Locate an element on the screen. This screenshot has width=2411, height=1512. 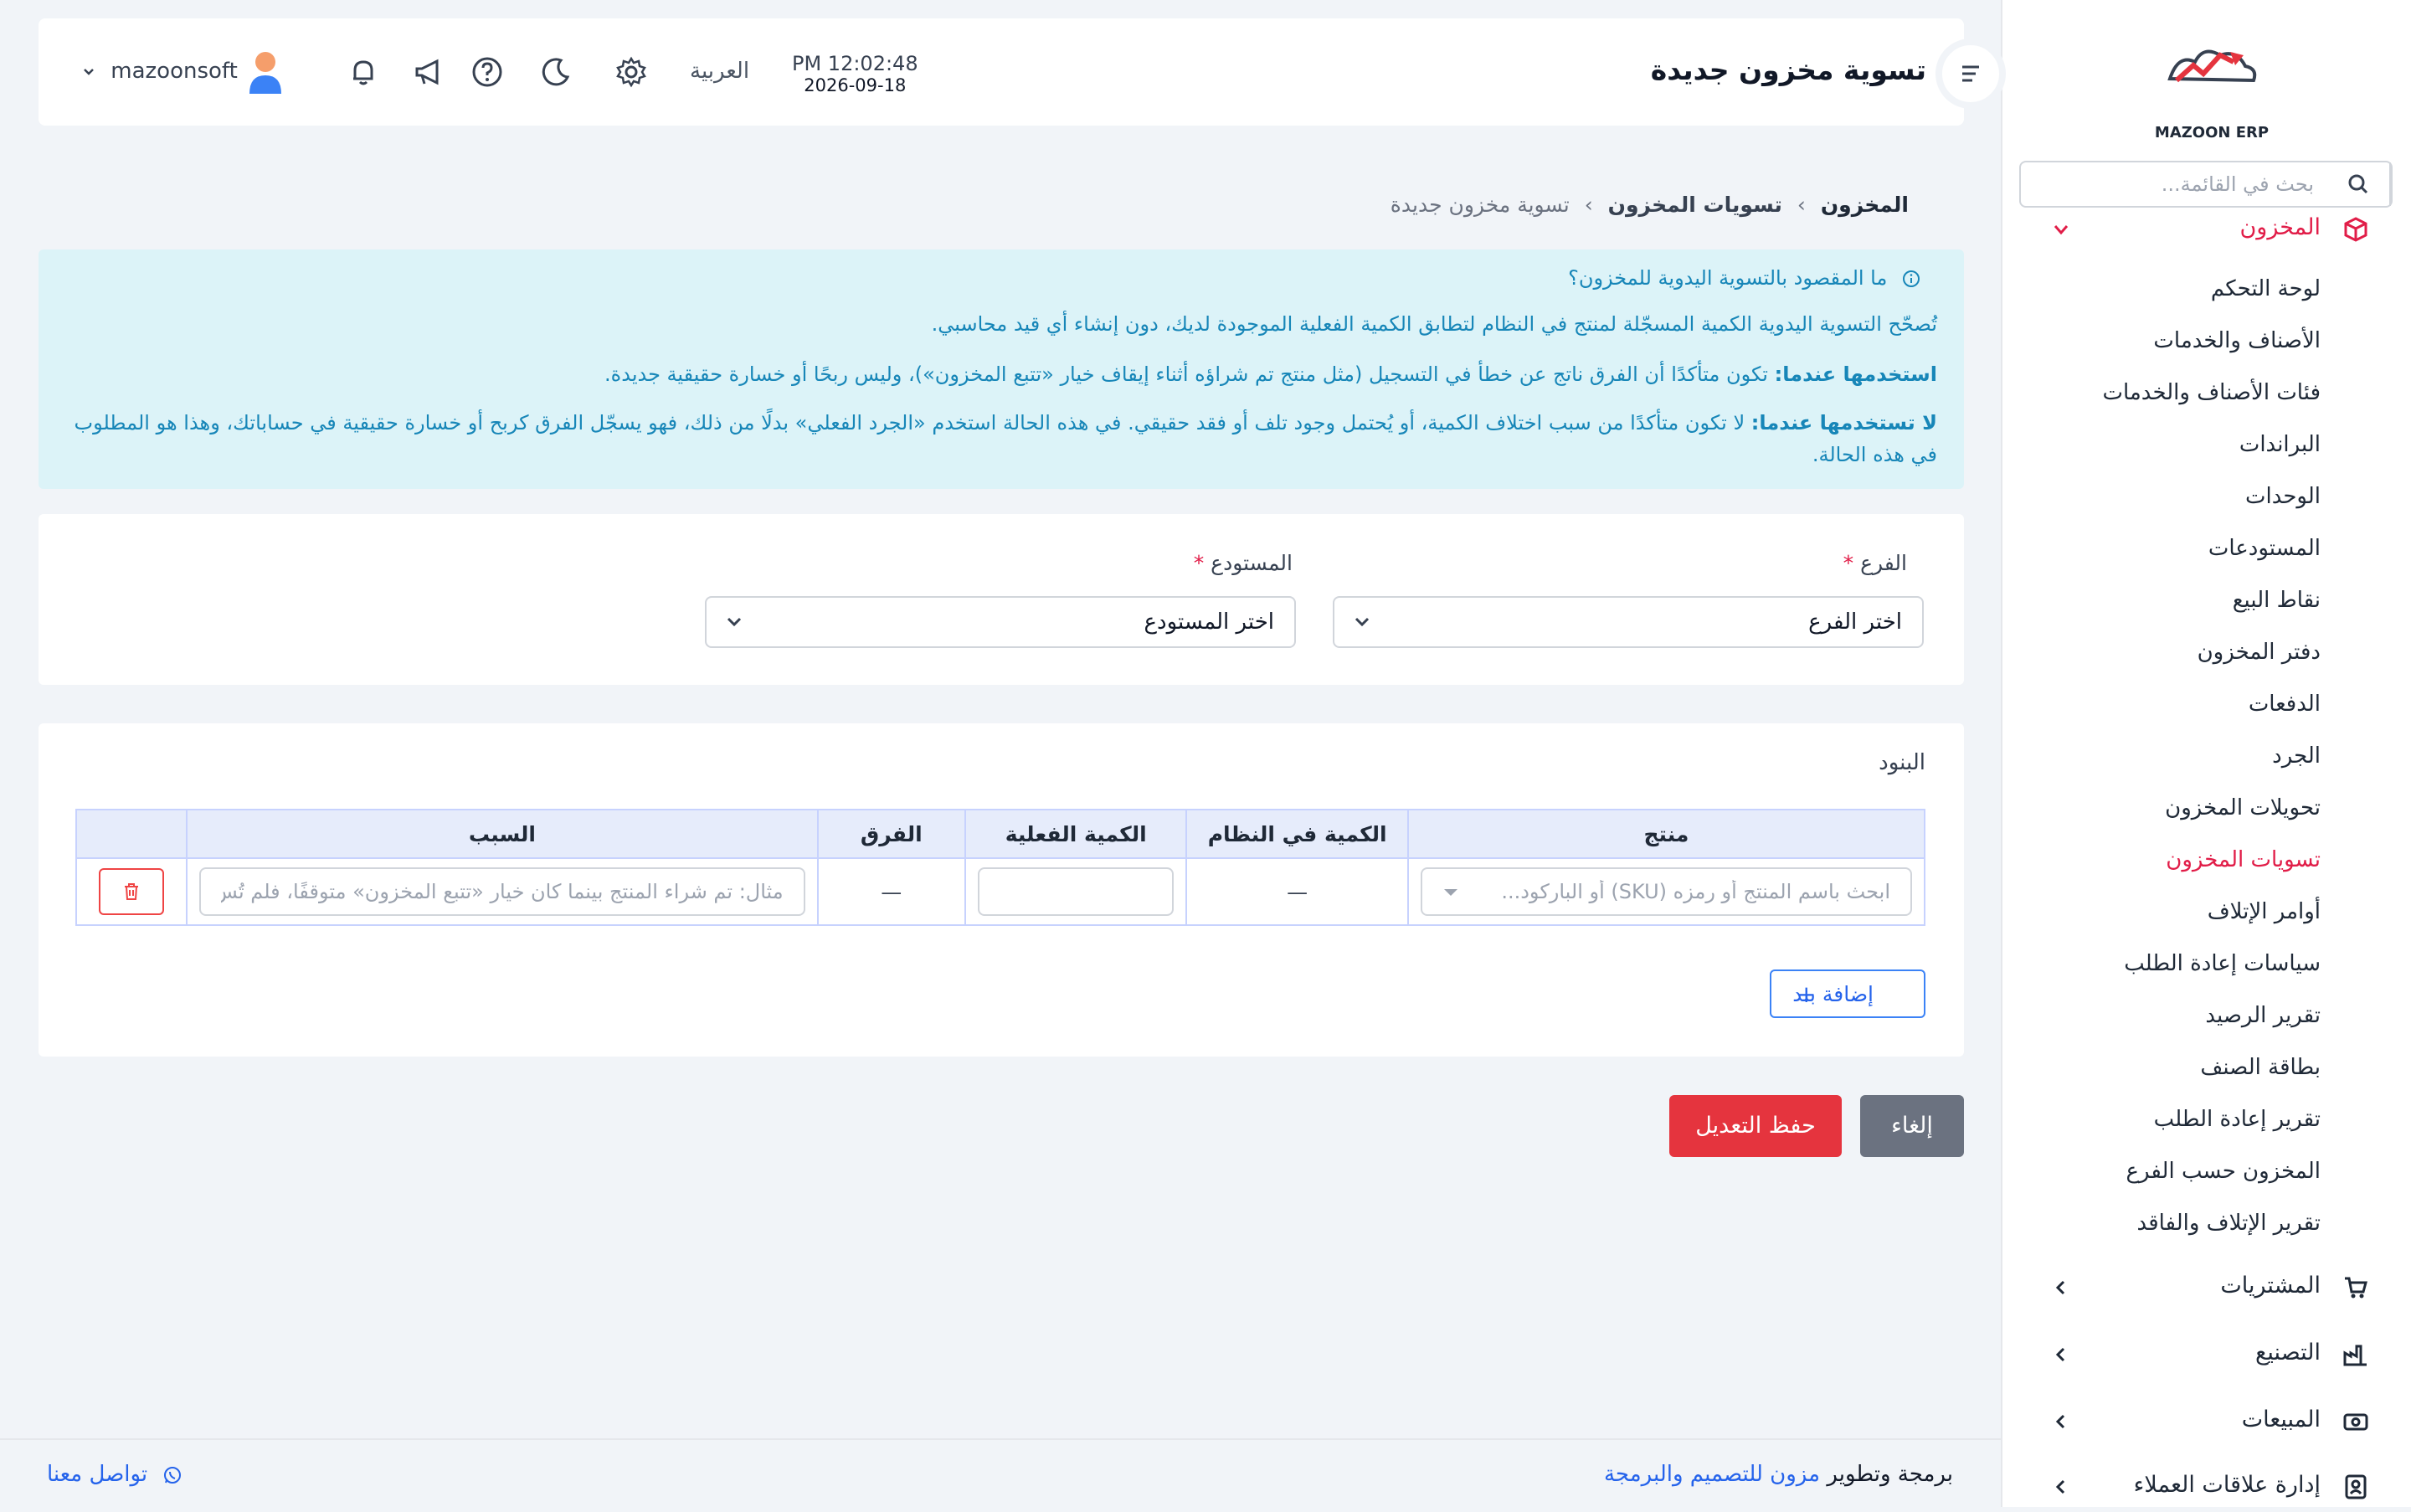
footer-credit-prefix: برمجة وتطوير is located at coordinates (1890, 1474).